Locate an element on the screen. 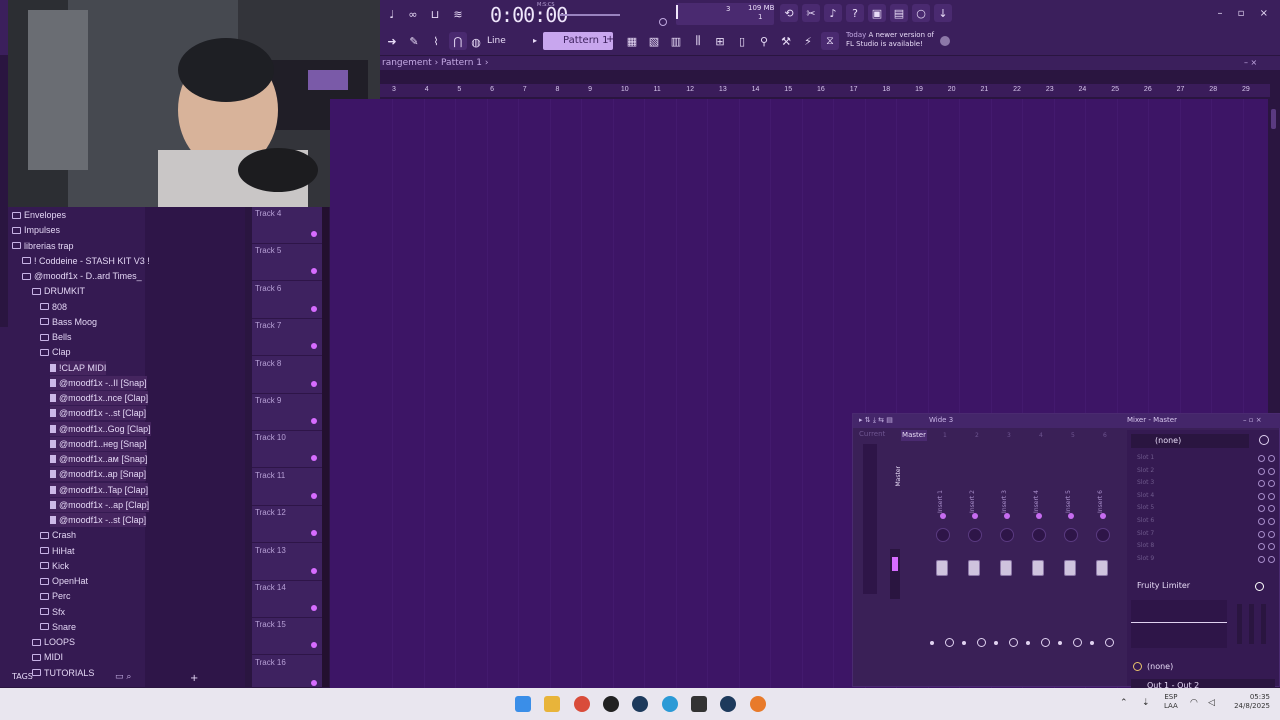 This screenshot has height=720, width=1280. browser-item: @moodf1x..ap [Snap] is located at coordinates (98, 474).